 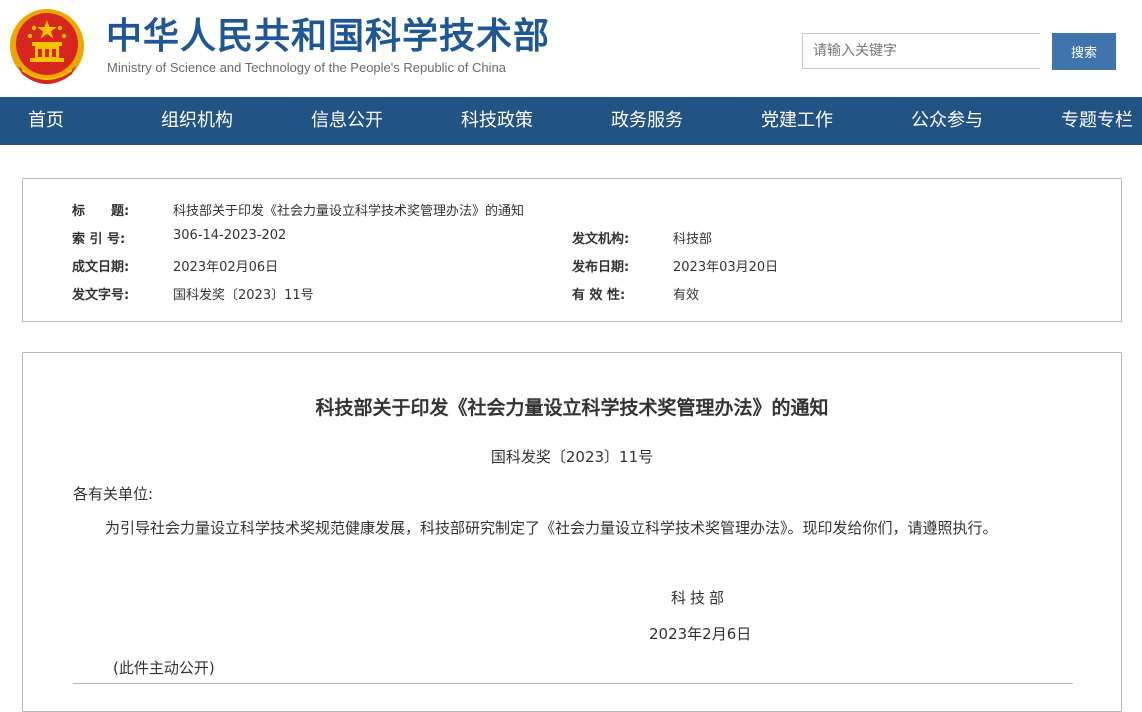 I want to click on search-button: 搜索, so click(x=1084, y=51).